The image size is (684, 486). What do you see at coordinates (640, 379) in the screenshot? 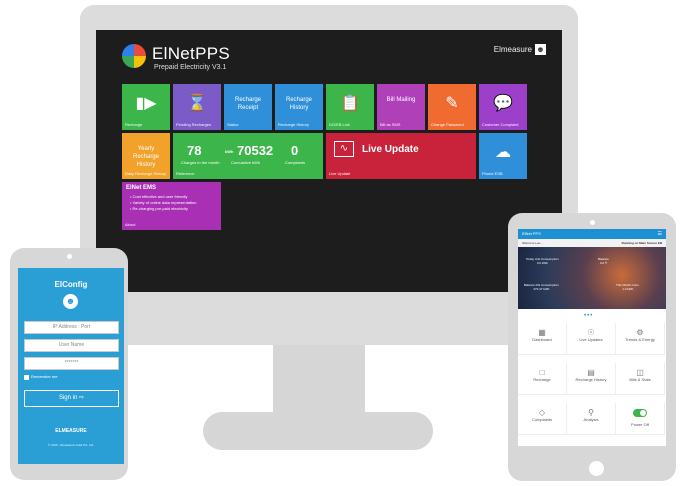
I see `menu-bills-stats: ◫ Bills & Stats` at bounding box center [640, 379].